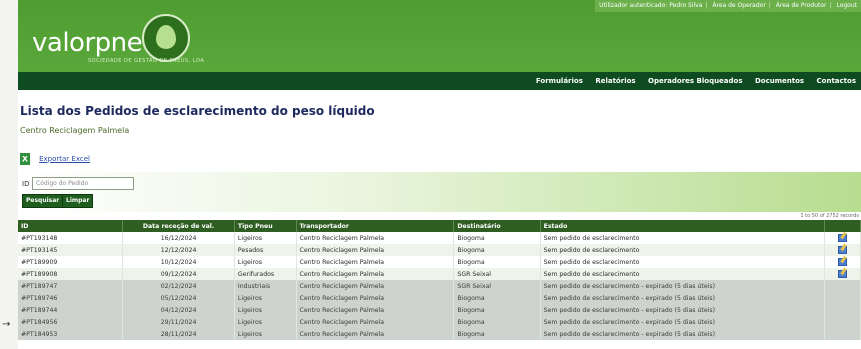  I want to click on arrow-icon: →, so click(6, 324).